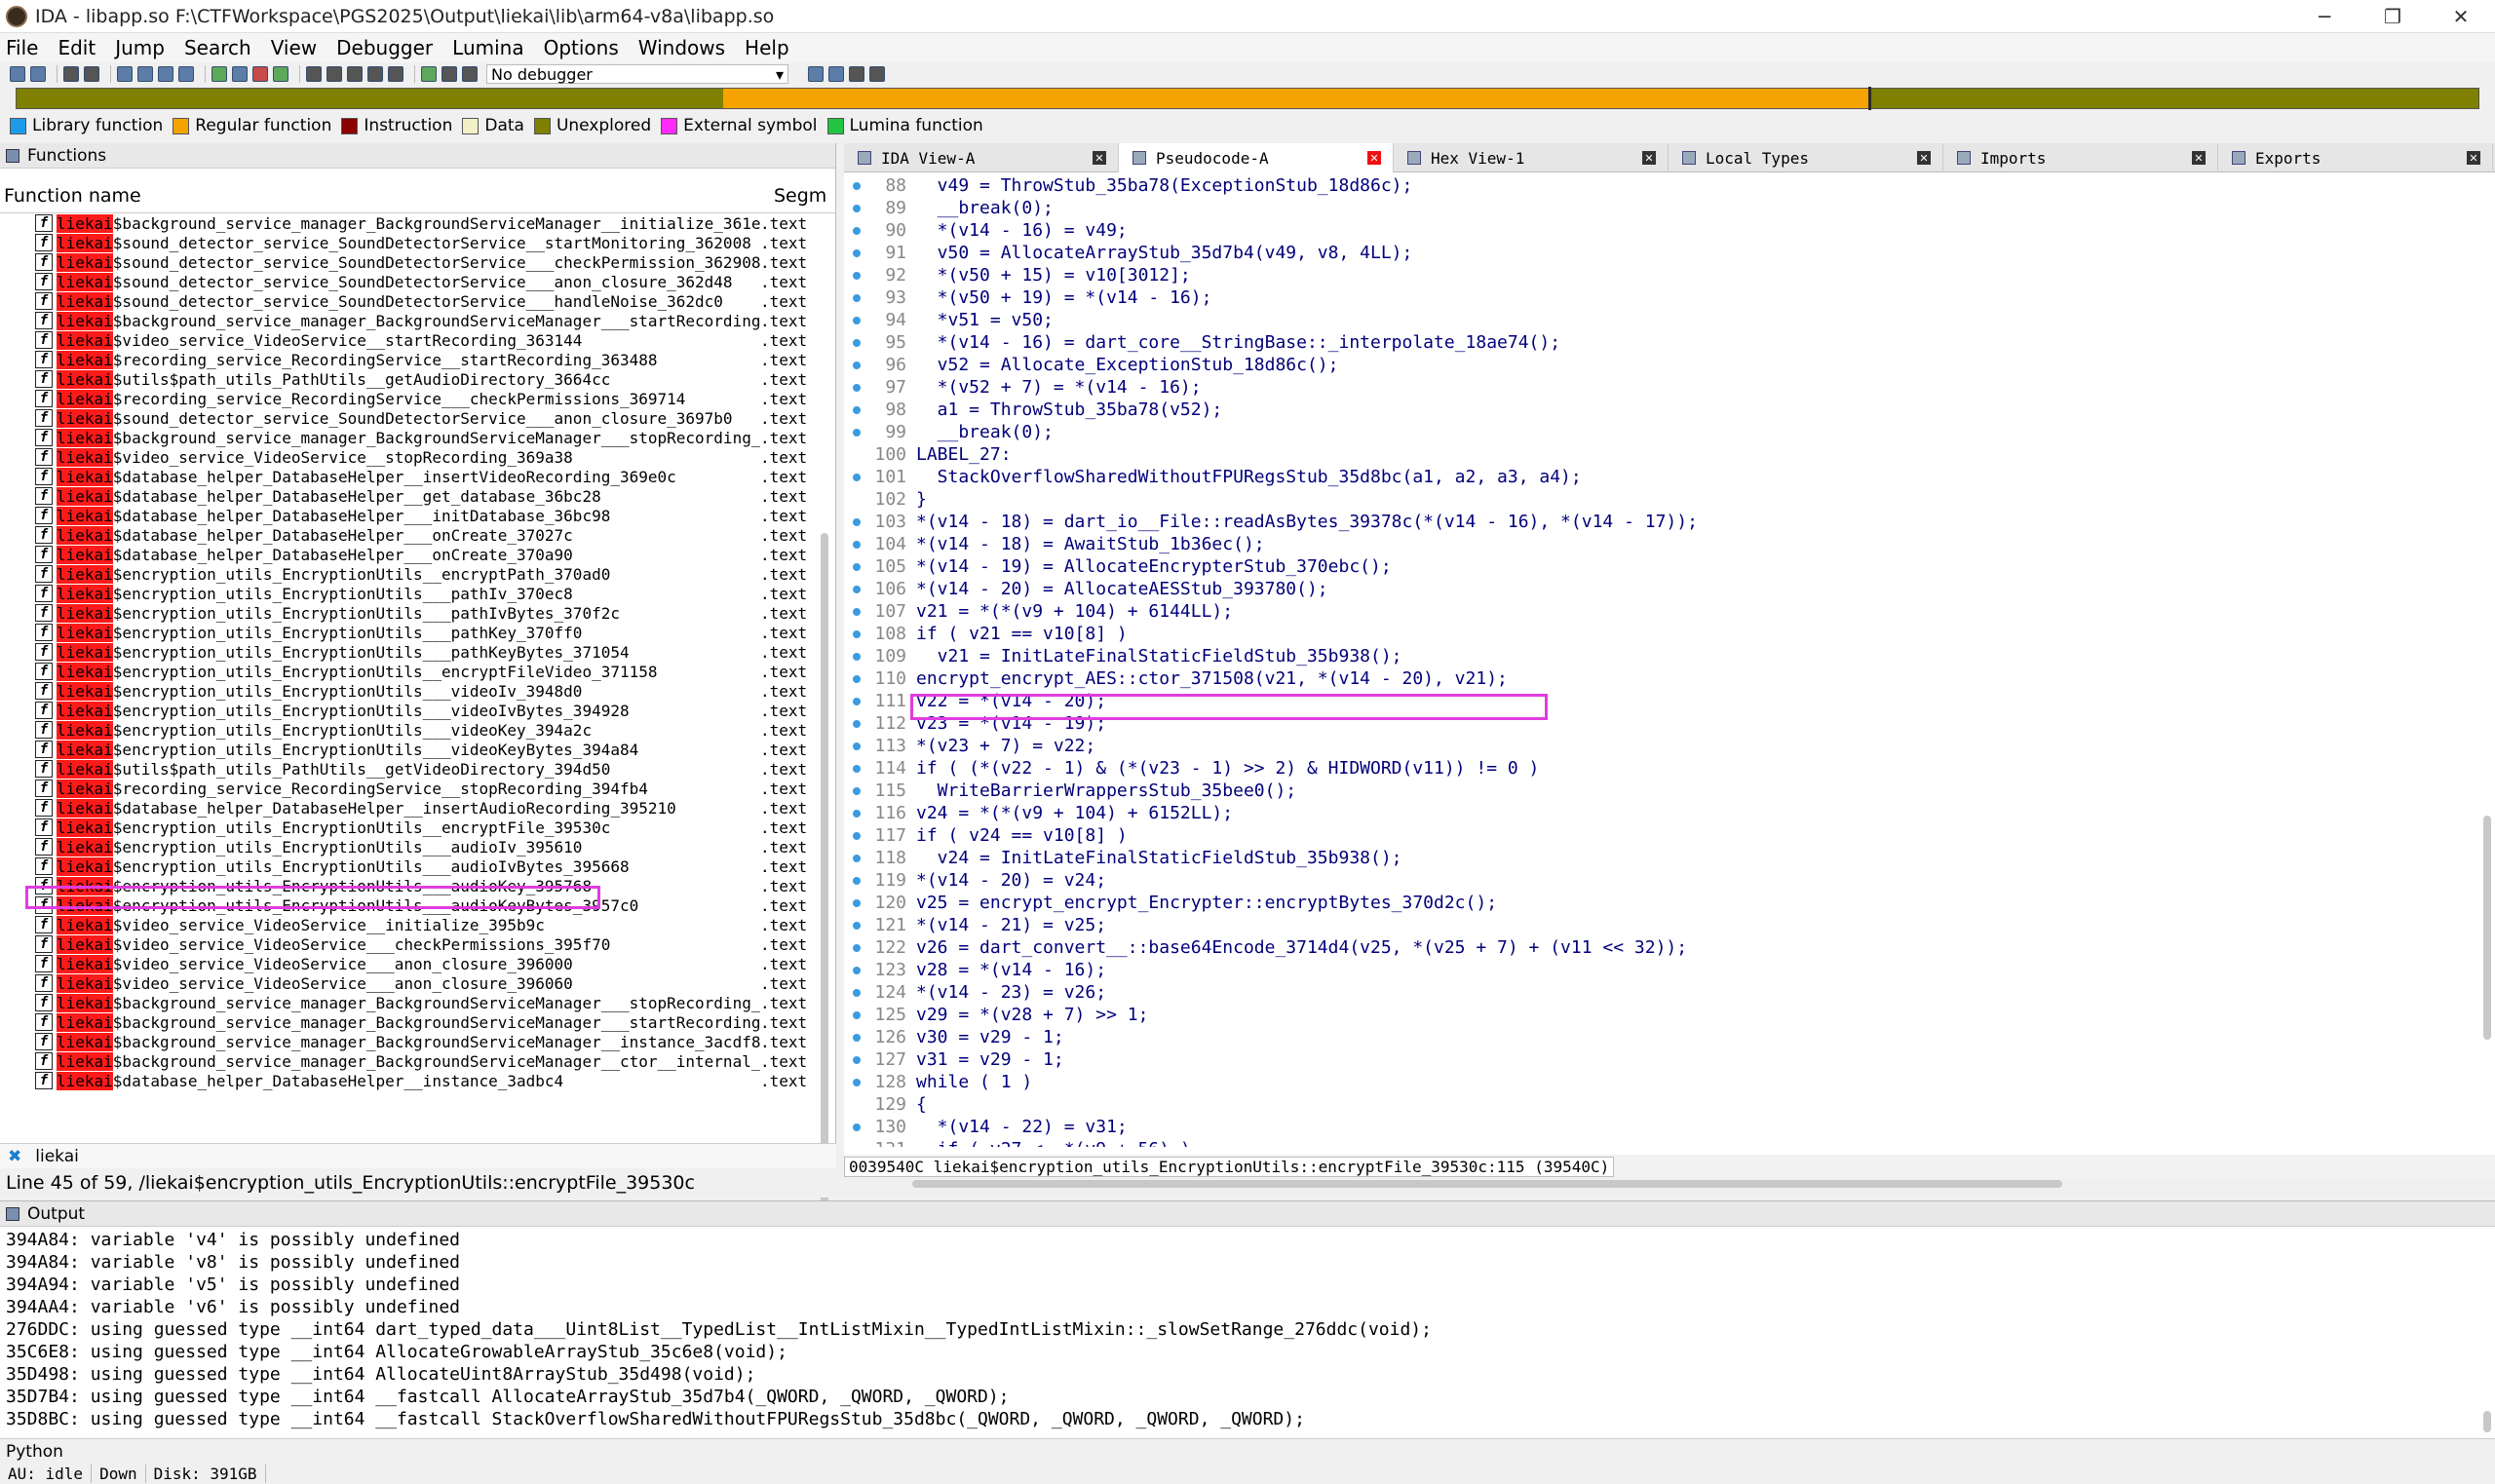 Image resolution: width=2495 pixels, height=1484 pixels. I want to click on navigation-band, so click(1247, 98).